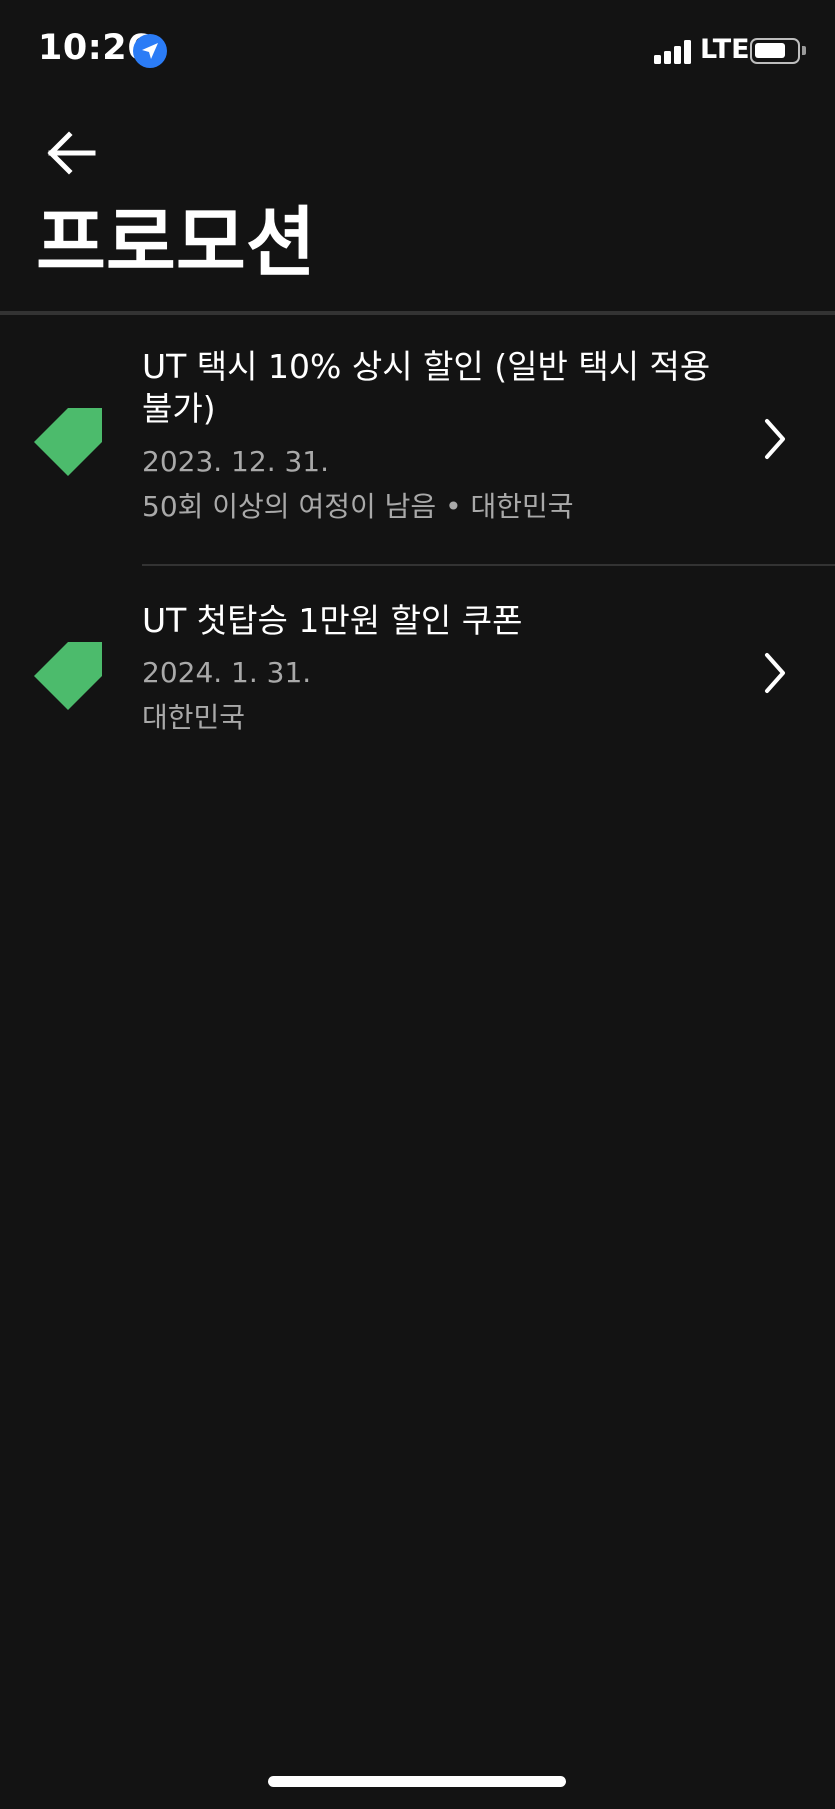 This screenshot has height=1809, width=835. I want to click on promotion-expiry-date: 2024. 1. 31., so click(227, 672).